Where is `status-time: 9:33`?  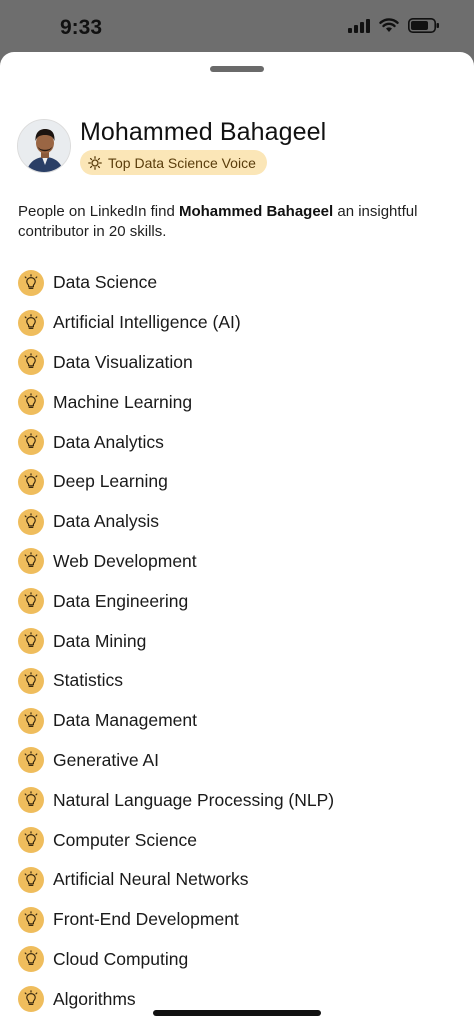 status-time: 9:33 is located at coordinates (81, 27).